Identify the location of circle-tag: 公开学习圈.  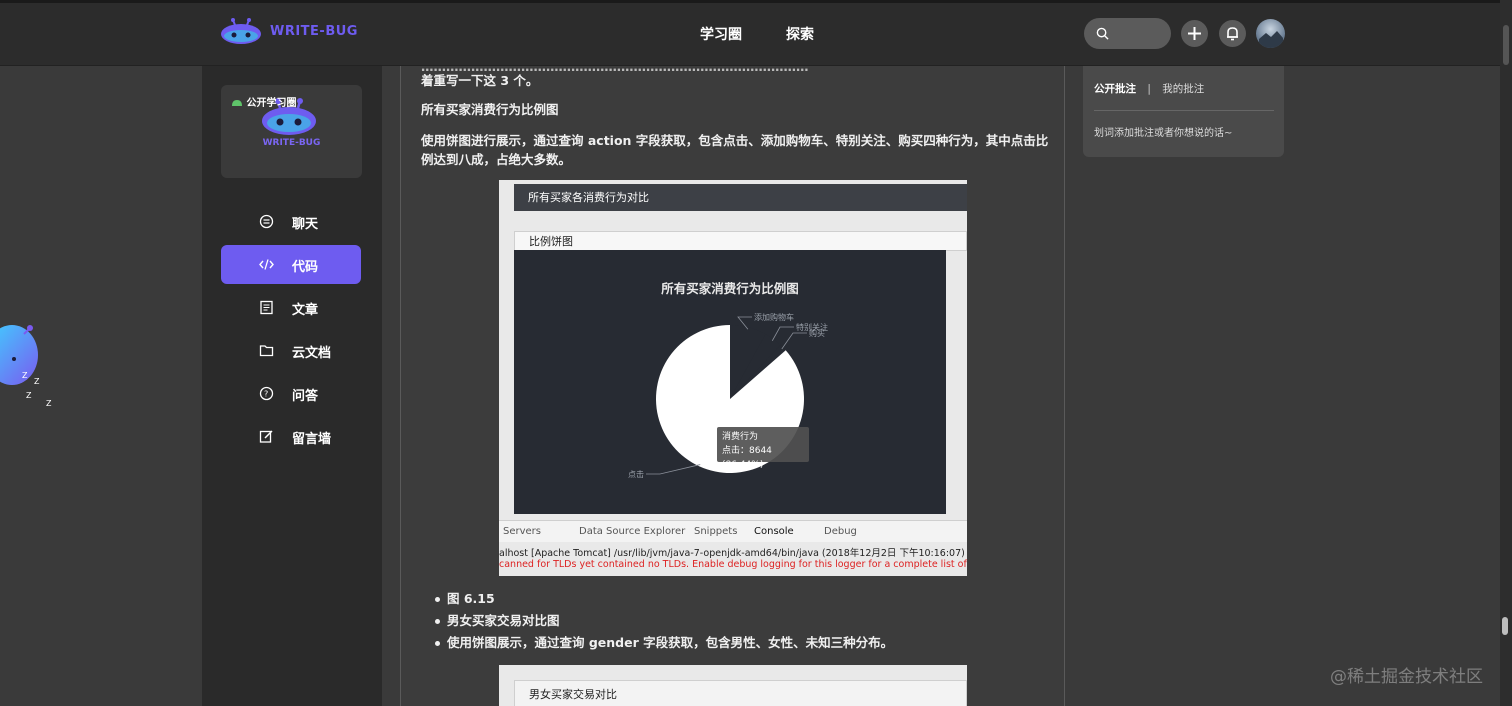
(263, 101).